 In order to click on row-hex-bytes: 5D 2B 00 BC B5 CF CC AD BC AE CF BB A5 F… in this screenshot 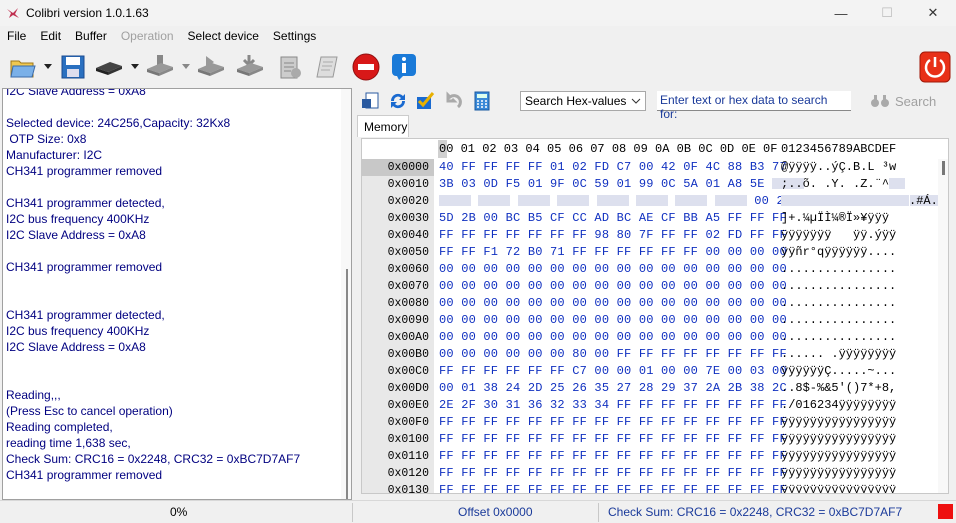, I will do `click(613, 218)`.